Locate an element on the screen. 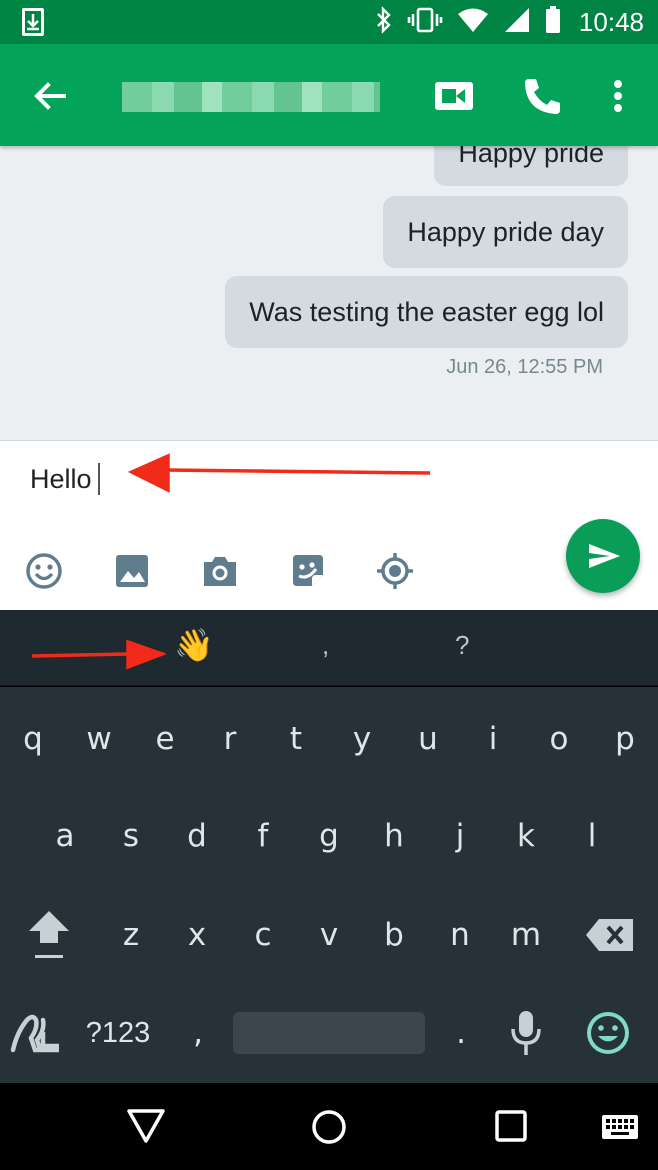 Image resolution: width=658 pixels, height=1170 pixels. camera-button is located at coordinates (220, 571).